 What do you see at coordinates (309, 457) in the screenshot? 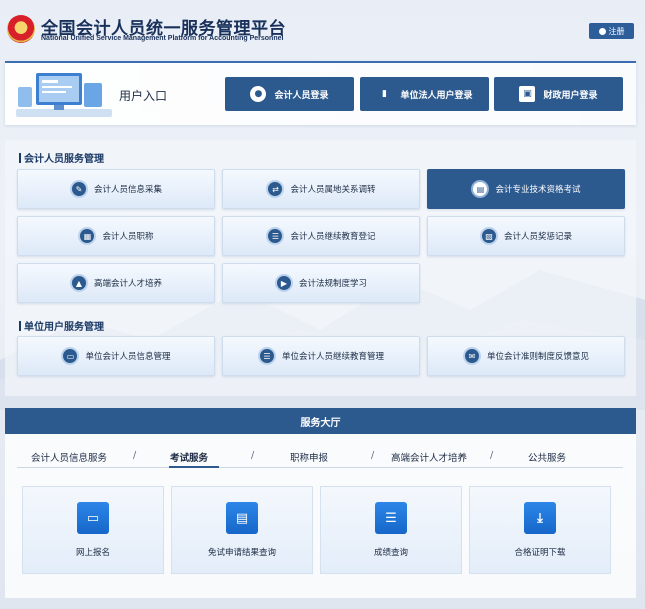
I see `tab-title-application: 职称申报` at bounding box center [309, 457].